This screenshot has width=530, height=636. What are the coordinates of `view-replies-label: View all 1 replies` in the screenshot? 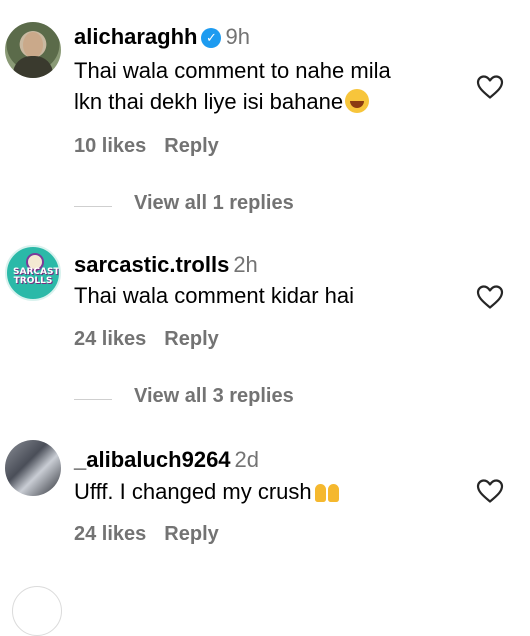 It's located at (214, 203).